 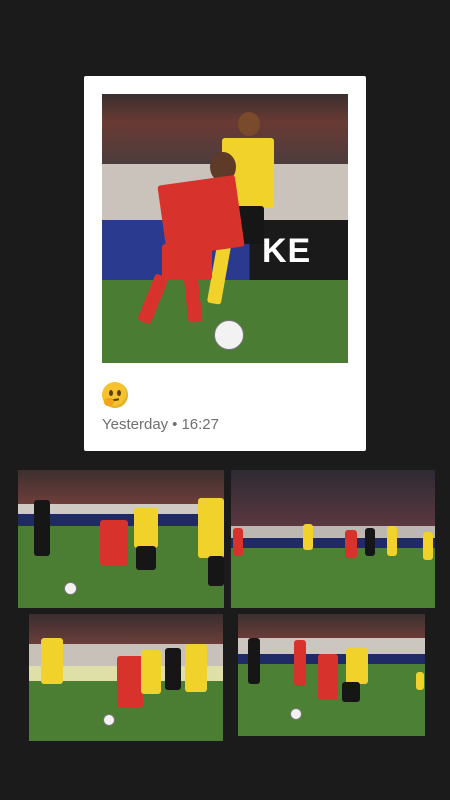 I want to click on message-timestamp: Yesterday • 16:27, so click(x=160, y=424).